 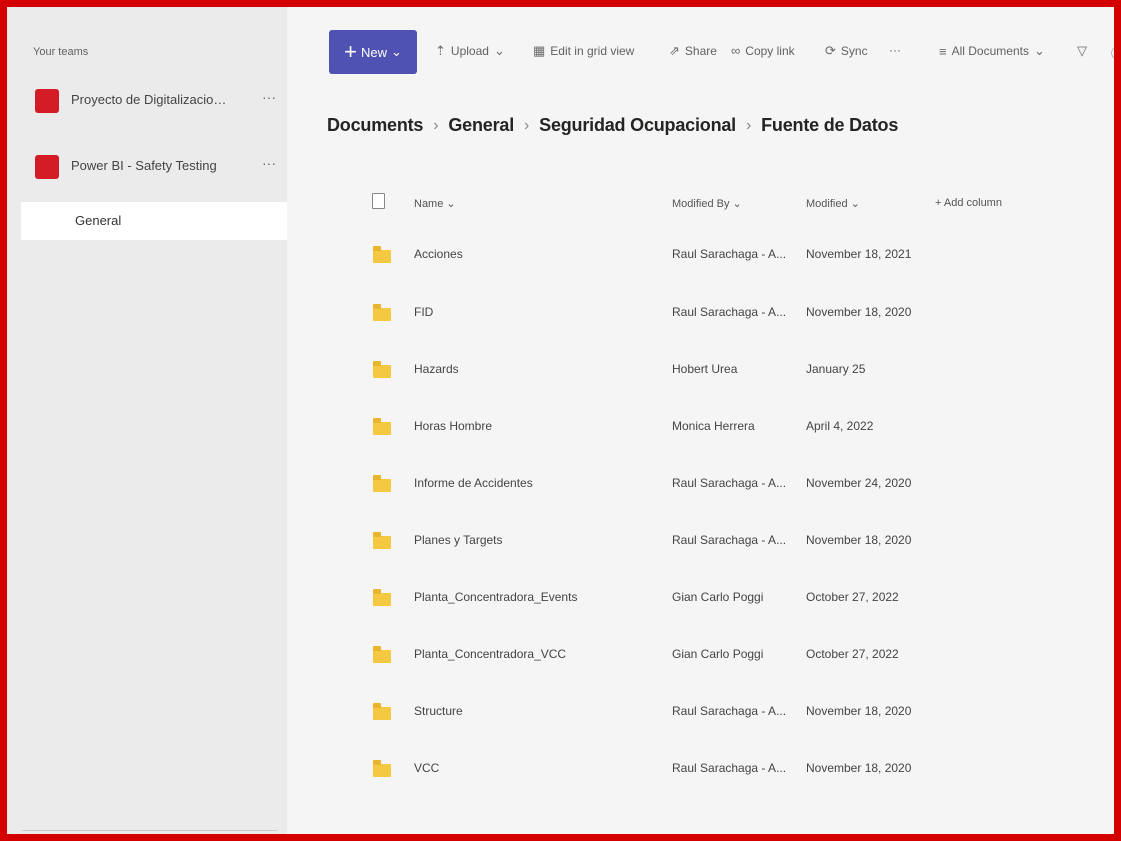 What do you see at coordinates (438, 254) in the screenshot?
I see `row-name: Acciones` at bounding box center [438, 254].